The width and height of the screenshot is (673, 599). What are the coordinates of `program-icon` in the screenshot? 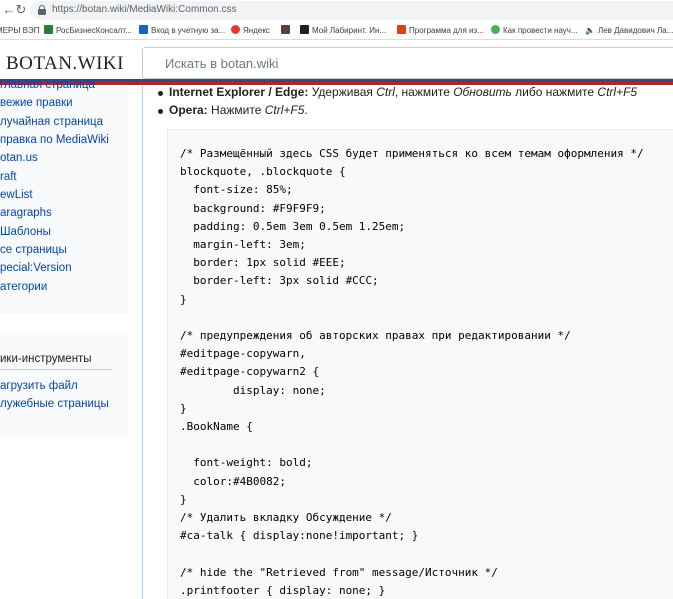 It's located at (401, 29).